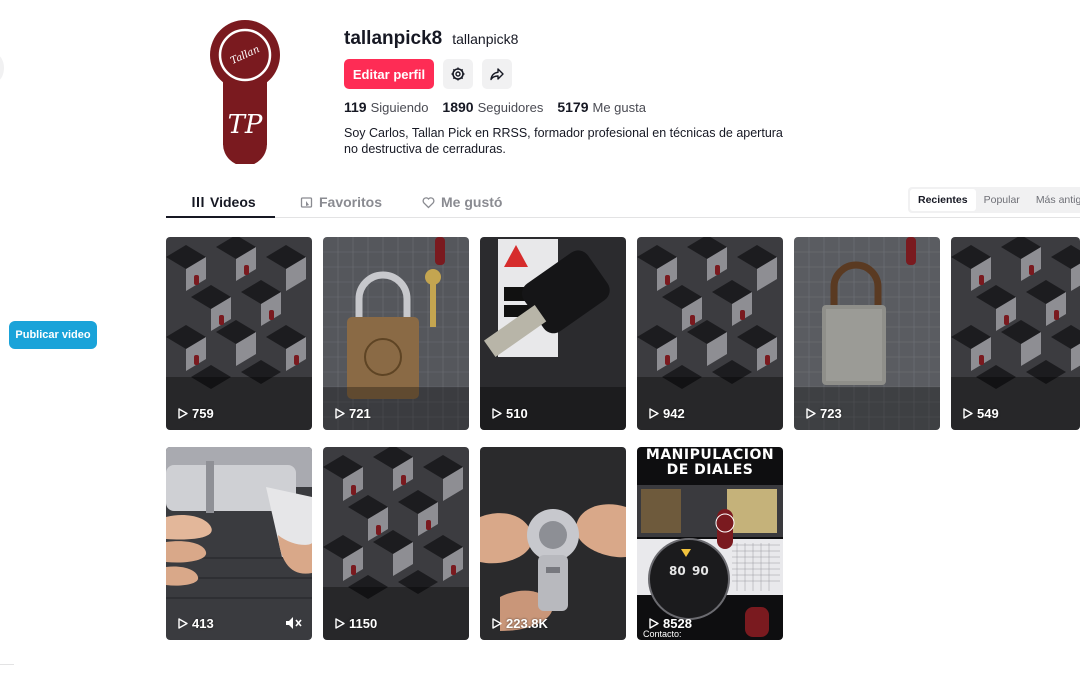  What do you see at coordinates (245, 92) in the screenshot?
I see `profile-avatar: Tallan TP` at bounding box center [245, 92].